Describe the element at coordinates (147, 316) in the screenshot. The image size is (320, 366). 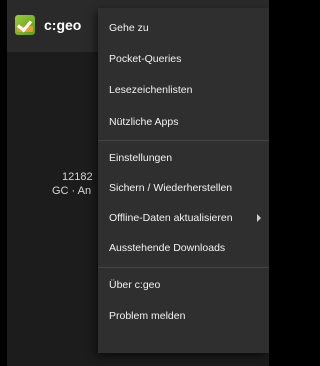
I see `menu-item-label: Problem melden` at that location.